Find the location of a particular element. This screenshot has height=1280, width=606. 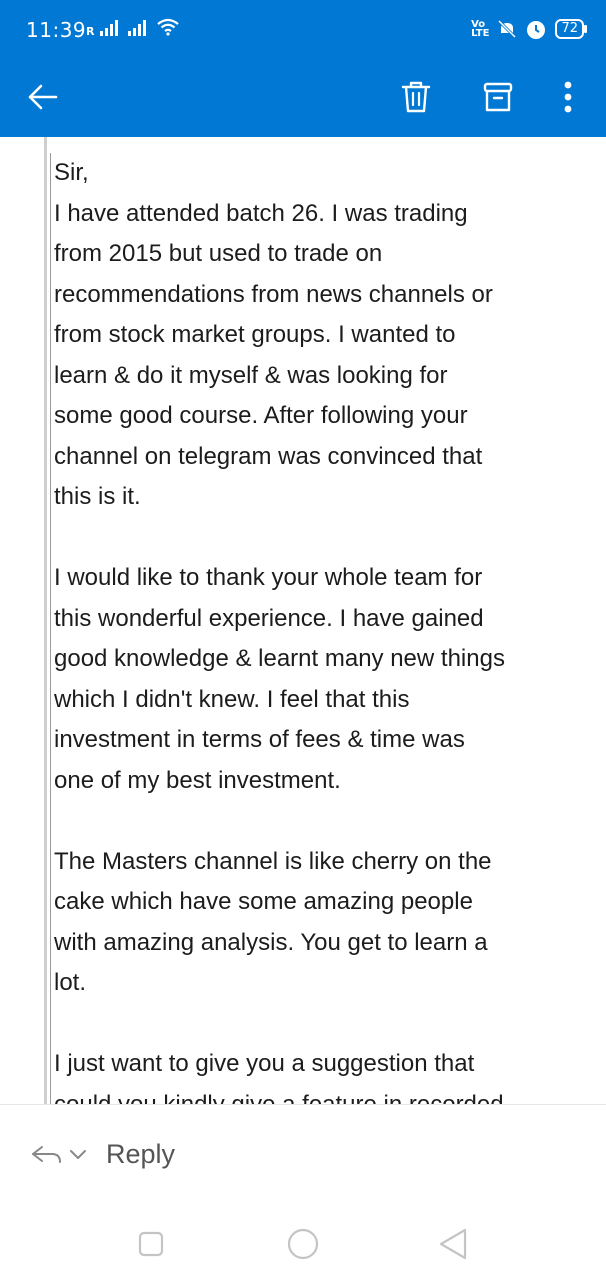

more-options-button is located at coordinates (568, 97).